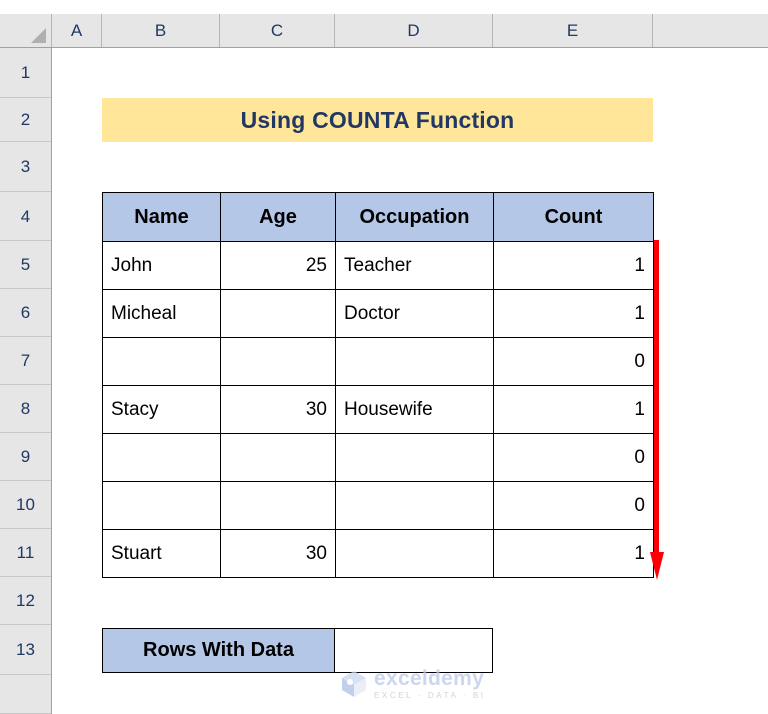  I want to click on cell-occupation: Housewife, so click(414, 409).